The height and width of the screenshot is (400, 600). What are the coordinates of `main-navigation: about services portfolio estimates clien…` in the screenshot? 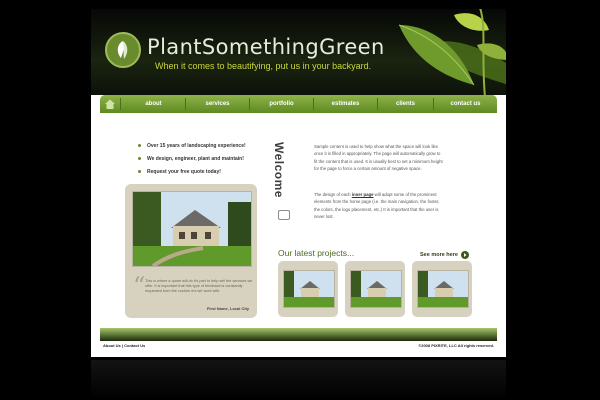 It's located at (298, 104).